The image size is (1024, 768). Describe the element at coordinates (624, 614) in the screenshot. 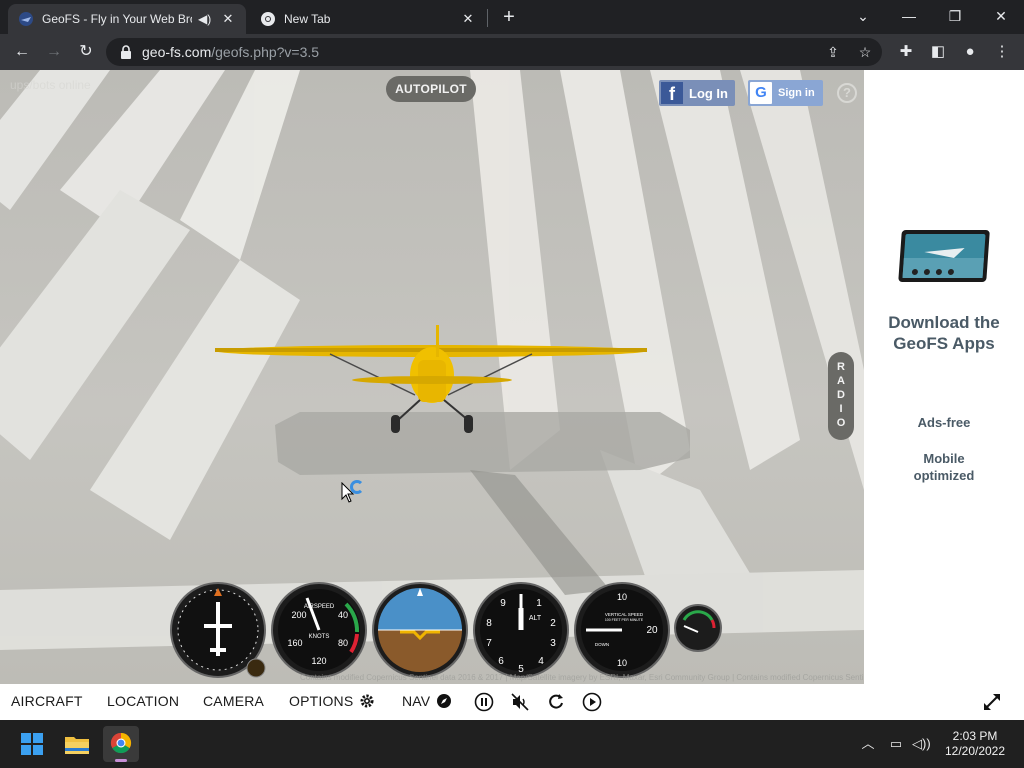

I see `vs-label: VERTICAL SPEED` at that location.